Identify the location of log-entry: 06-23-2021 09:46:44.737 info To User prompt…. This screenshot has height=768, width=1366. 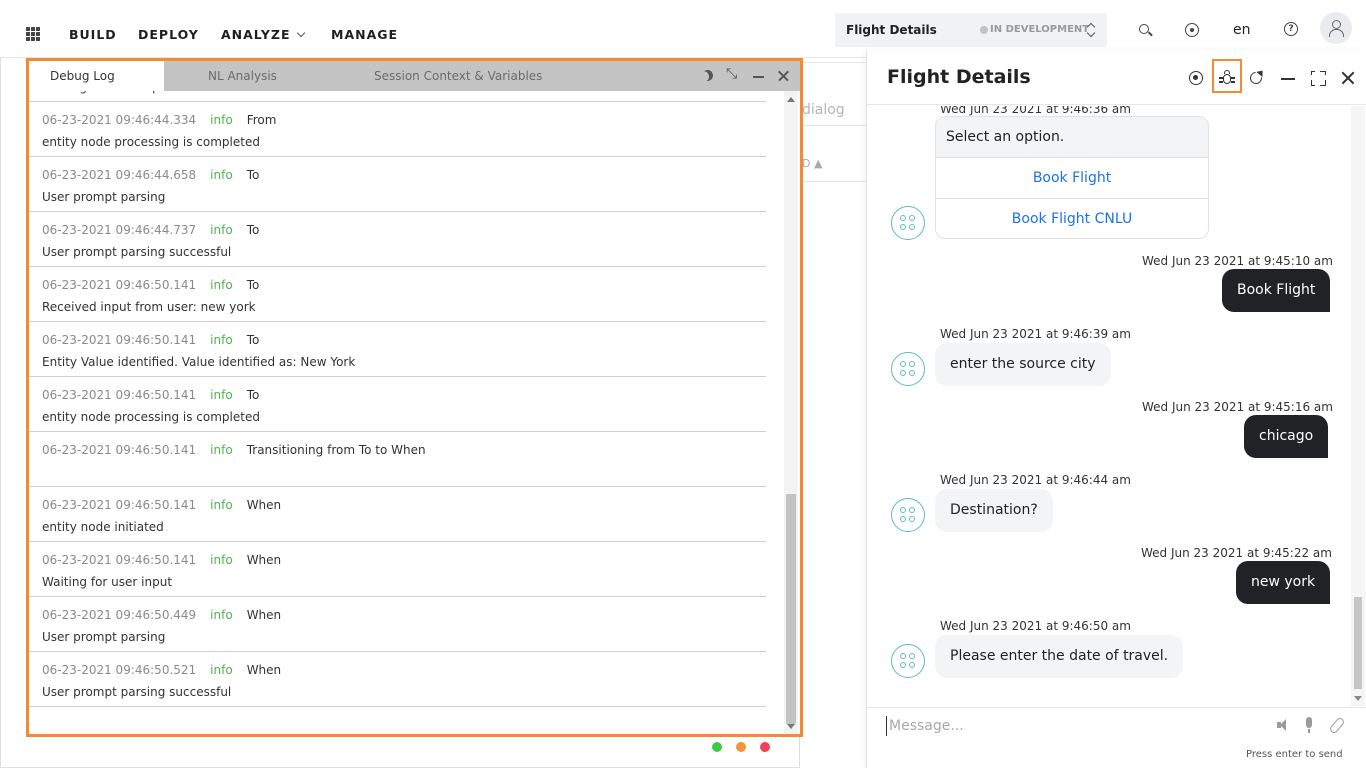
(397, 239).